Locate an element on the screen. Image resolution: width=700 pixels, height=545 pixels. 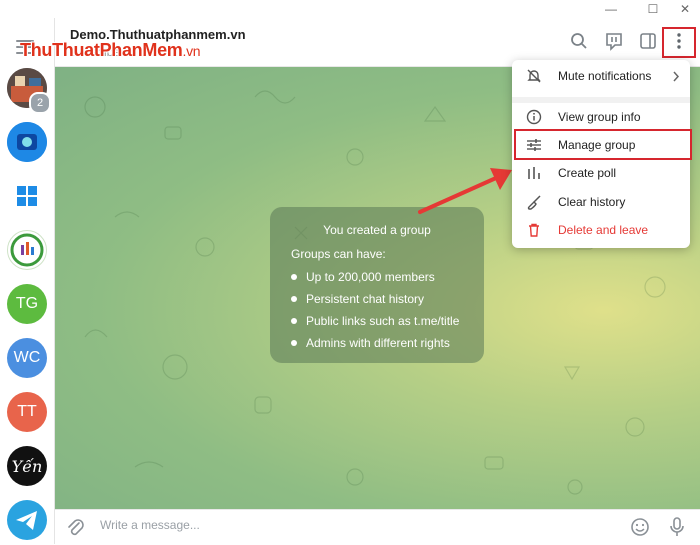
windows-logo-icon is located at coordinates (27, 196).